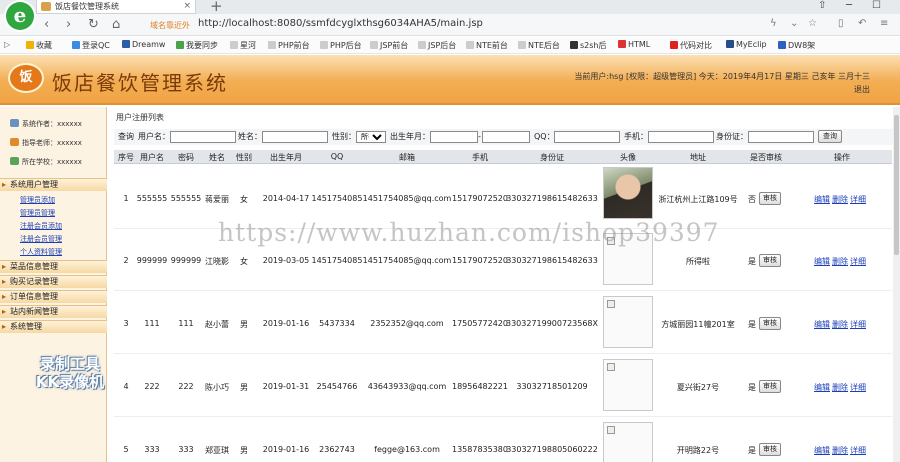  Describe the element at coordinates (506, 137) in the screenshot. I see `birth-end-input` at that location.